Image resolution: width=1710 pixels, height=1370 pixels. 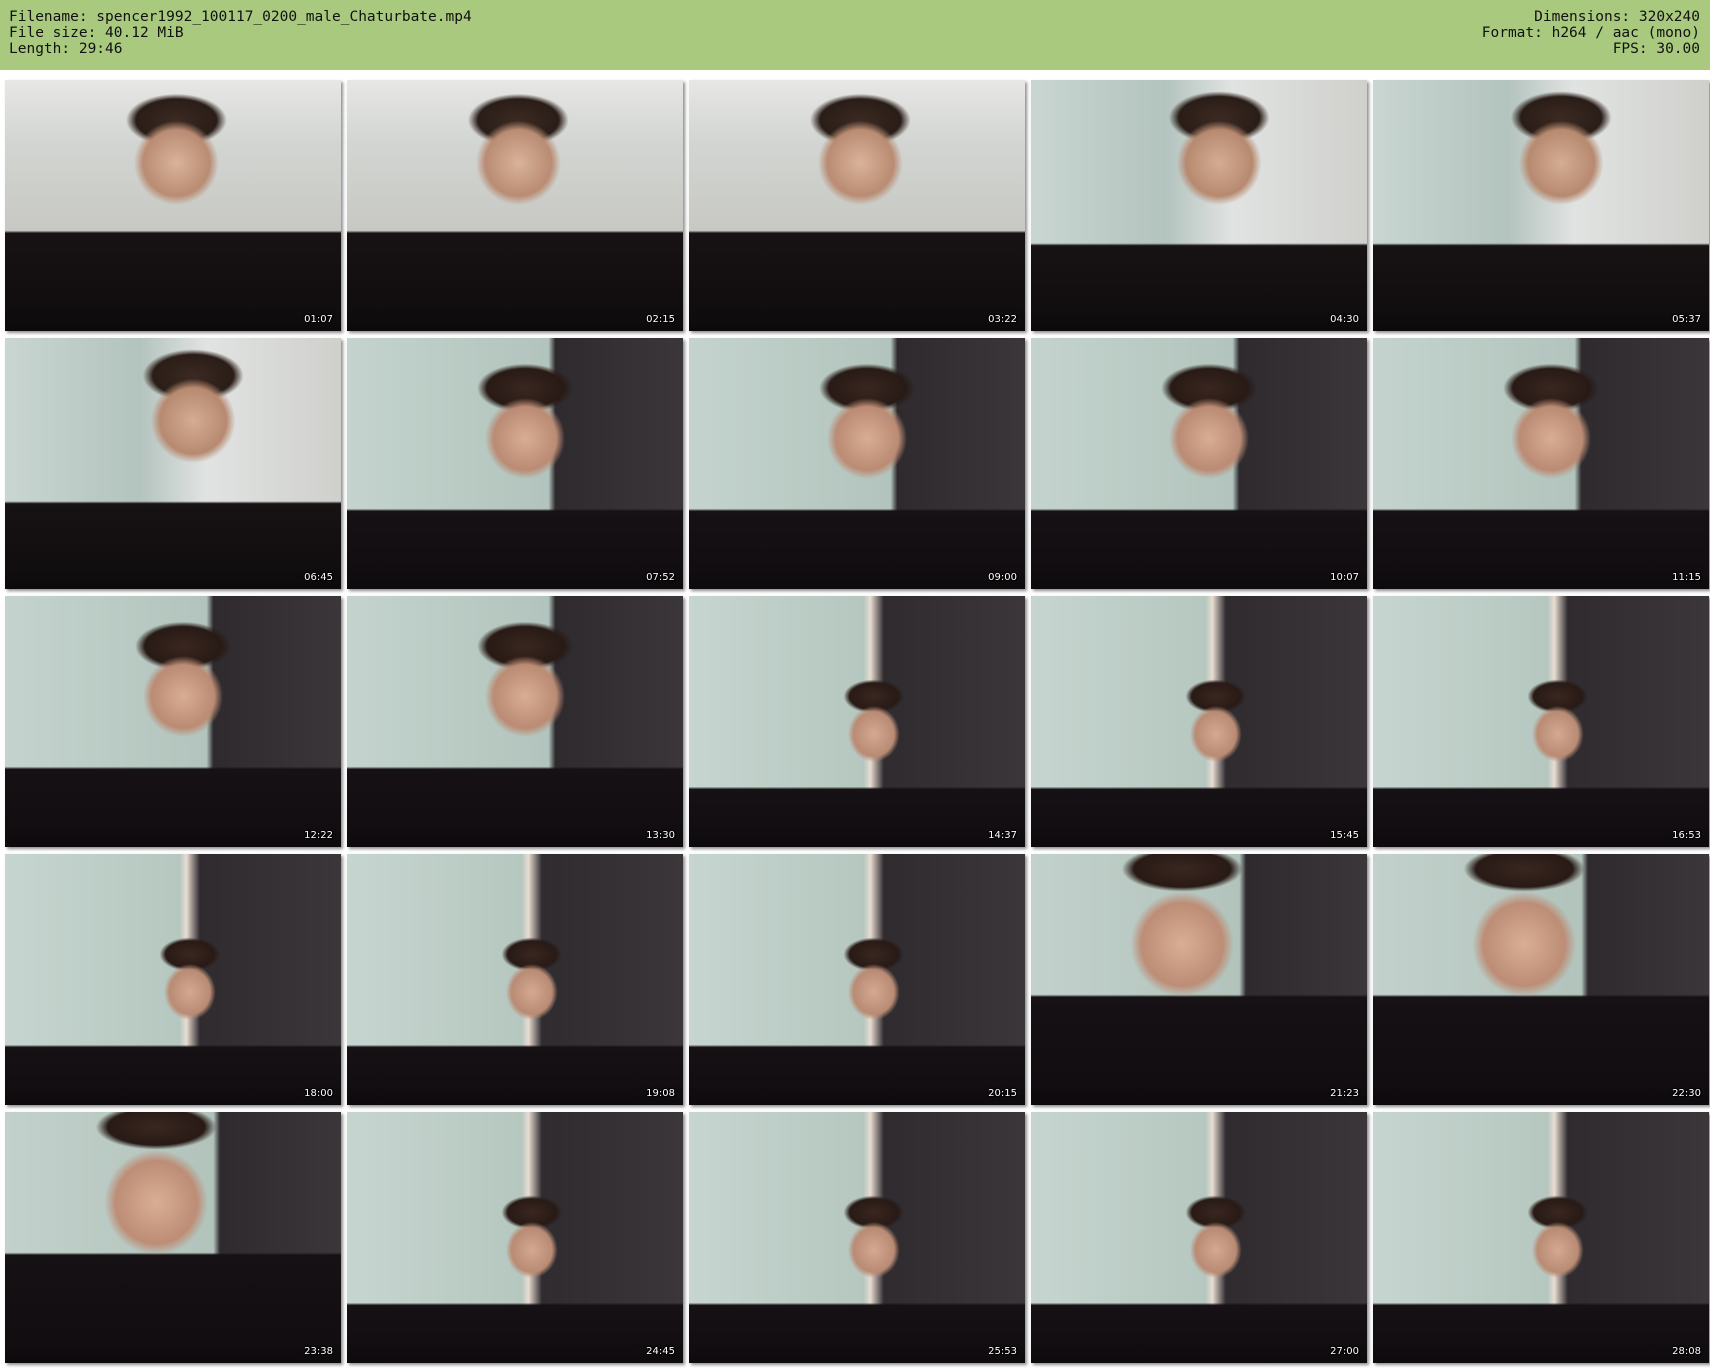 What do you see at coordinates (1686, 1093) in the screenshot?
I see `thumbnail-timestamp: 22:30` at bounding box center [1686, 1093].